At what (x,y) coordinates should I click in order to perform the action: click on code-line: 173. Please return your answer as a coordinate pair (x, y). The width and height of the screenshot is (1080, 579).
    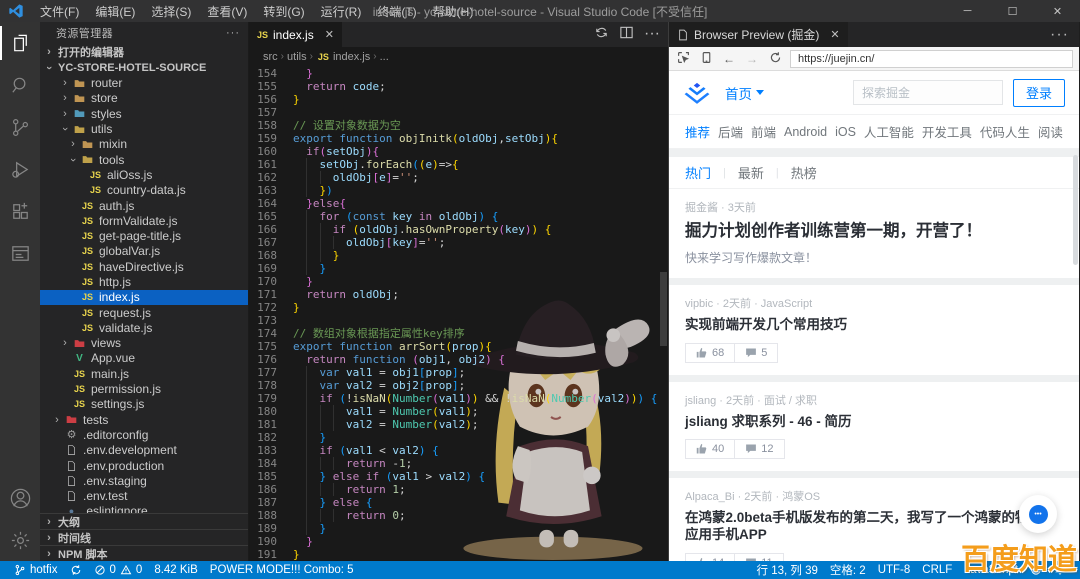
    Looking at the image, I should click on (458, 320).